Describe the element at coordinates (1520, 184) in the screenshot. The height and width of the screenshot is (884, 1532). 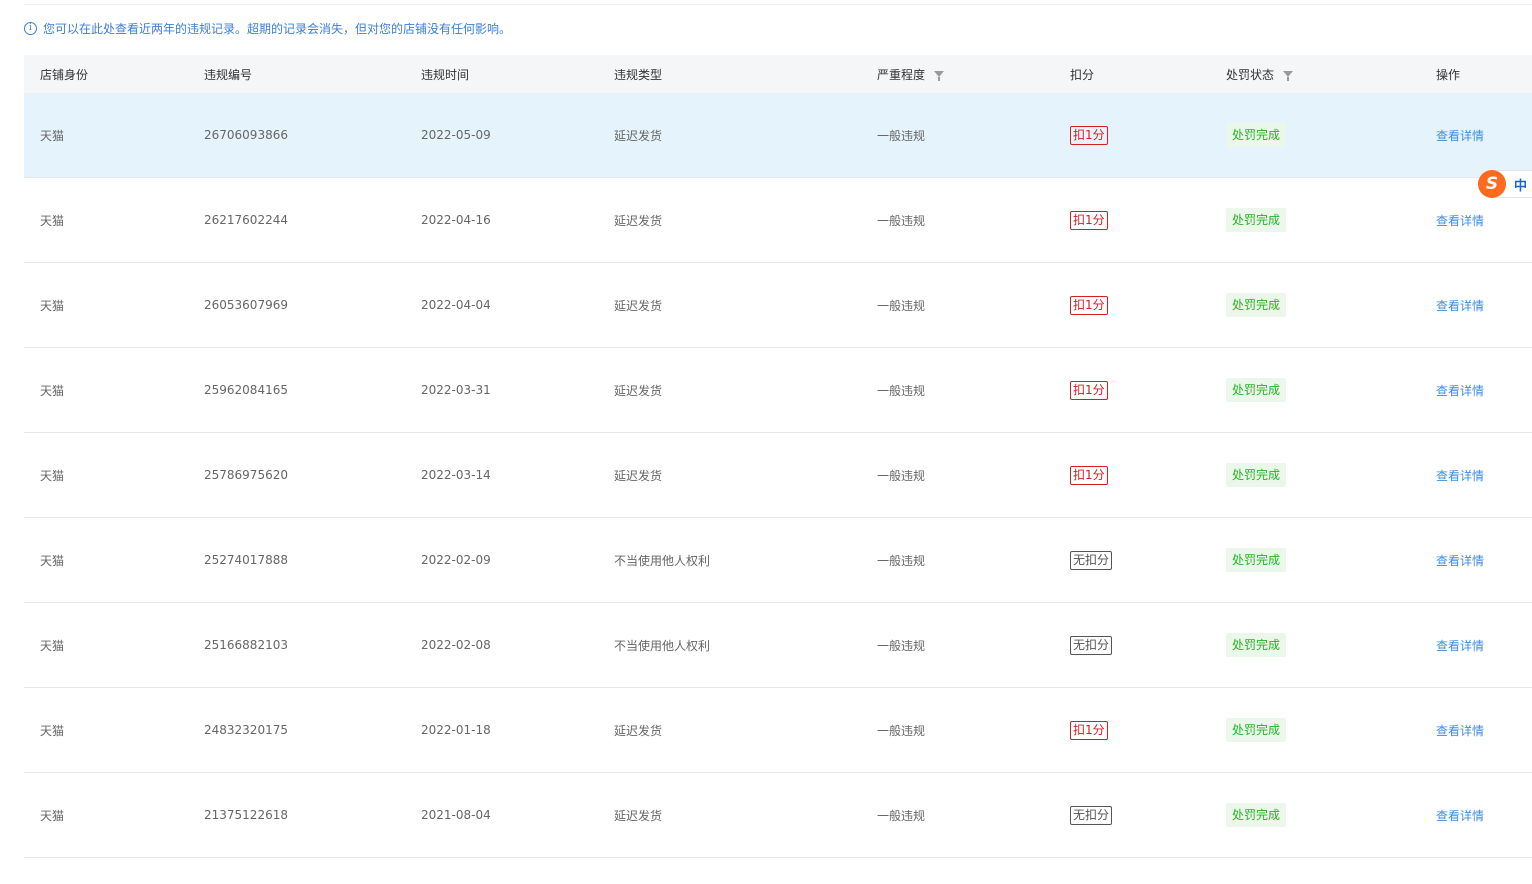
I see `ime-mode-toggle: 中` at that location.